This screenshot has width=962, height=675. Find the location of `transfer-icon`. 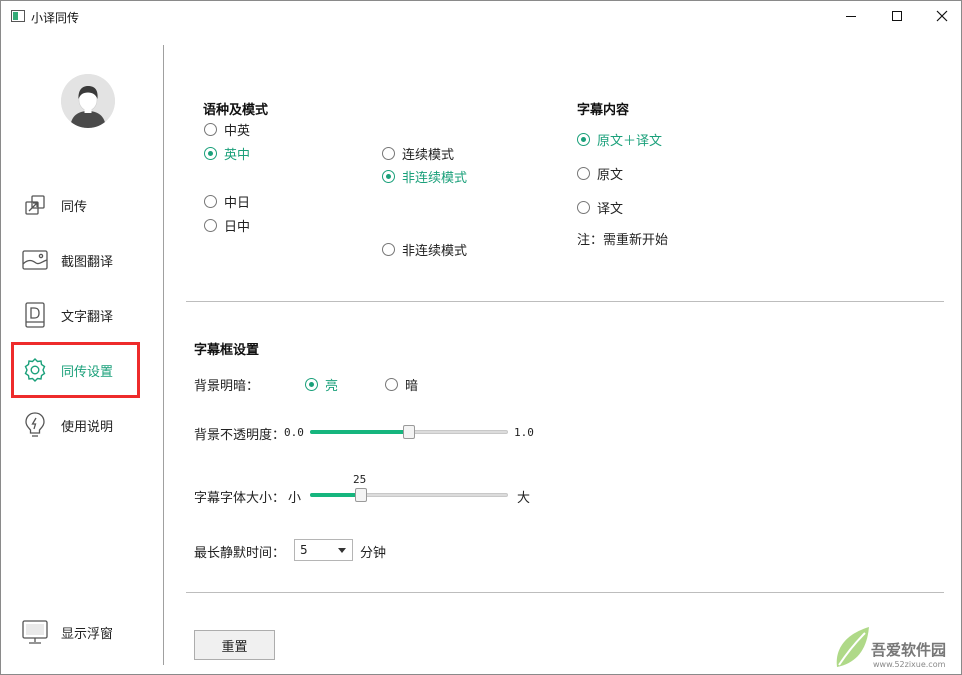

transfer-icon is located at coordinates (35, 205).